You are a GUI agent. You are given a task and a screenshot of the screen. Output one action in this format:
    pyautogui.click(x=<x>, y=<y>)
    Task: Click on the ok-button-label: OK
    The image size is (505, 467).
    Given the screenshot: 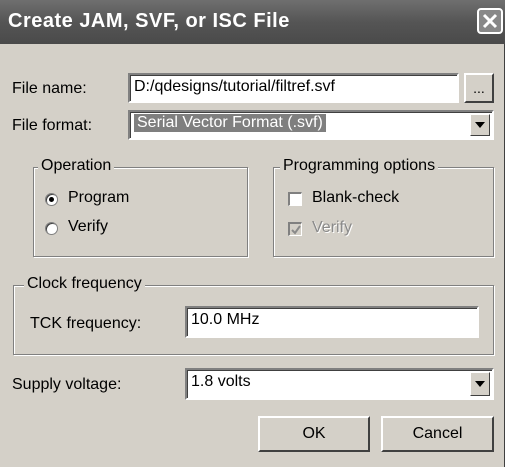 What is the action you would take?
    pyautogui.click(x=314, y=433)
    